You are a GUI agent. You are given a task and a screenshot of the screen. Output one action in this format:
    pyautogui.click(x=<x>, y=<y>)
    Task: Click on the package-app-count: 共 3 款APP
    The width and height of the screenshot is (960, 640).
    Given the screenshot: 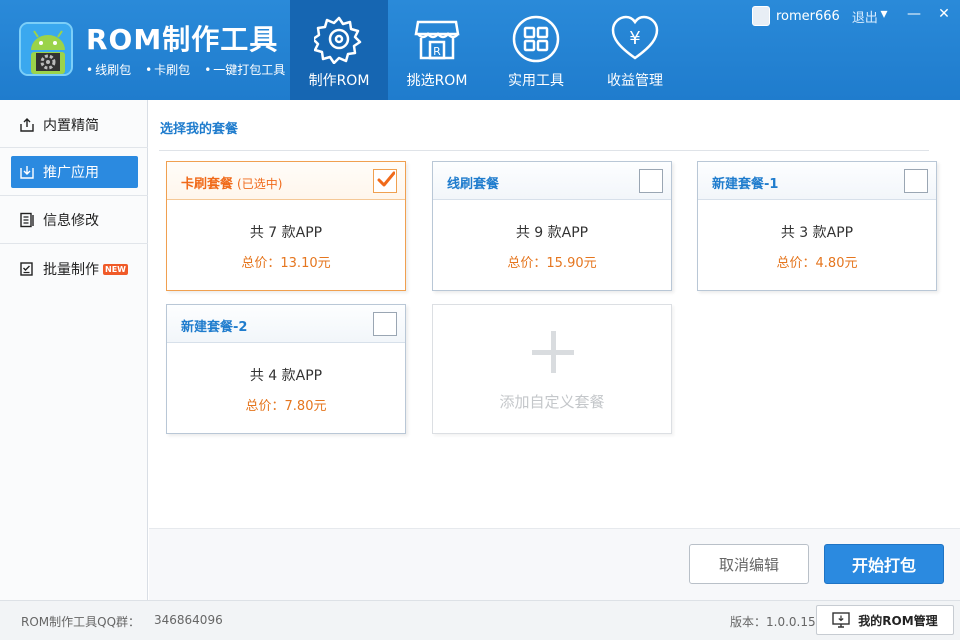 What is the action you would take?
    pyautogui.click(x=817, y=233)
    